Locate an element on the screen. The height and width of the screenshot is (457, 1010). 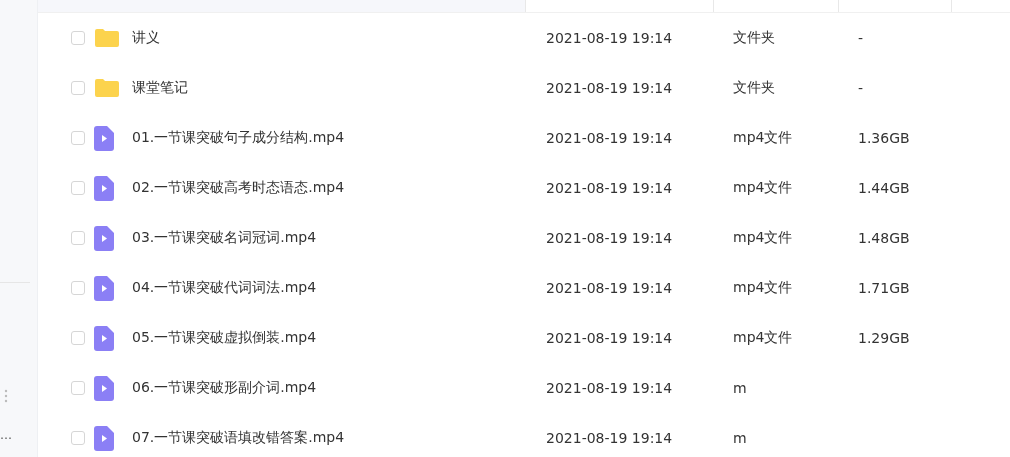
file-name: 04.一节课突破代词词法.mp4 is located at coordinates (224, 287).